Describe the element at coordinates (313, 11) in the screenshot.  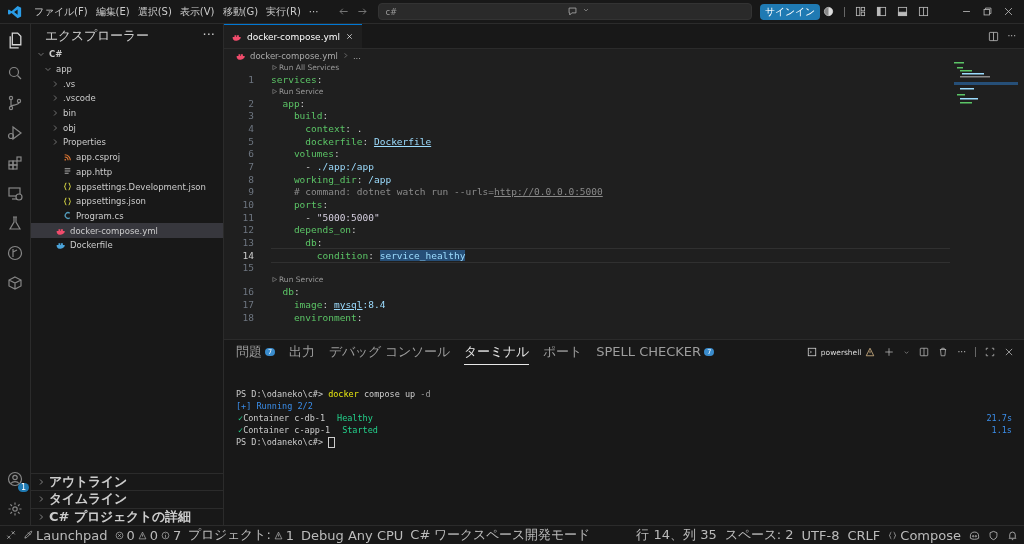
I see `menu-item: ···` at that location.